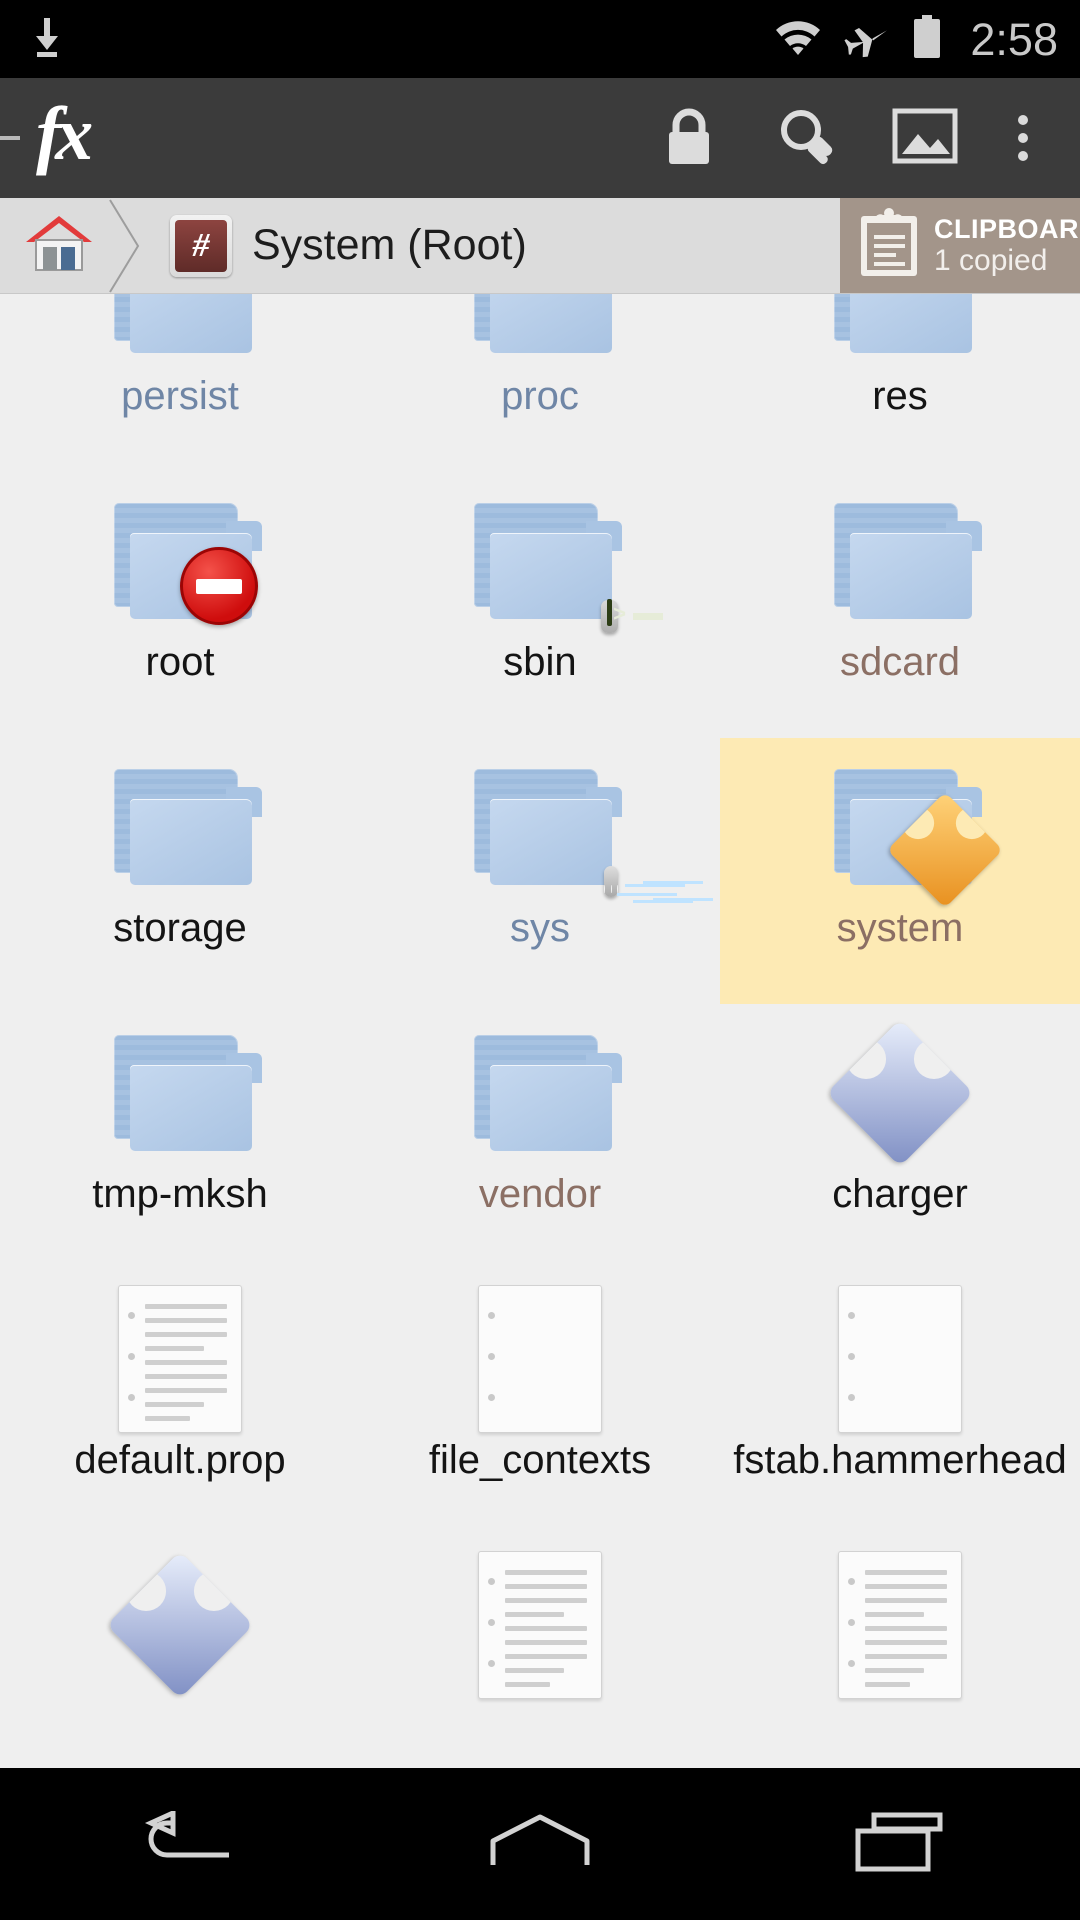 This screenshot has width=1080, height=1920. Describe the element at coordinates (540, 396) in the screenshot. I see `file-label: proc` at that location.